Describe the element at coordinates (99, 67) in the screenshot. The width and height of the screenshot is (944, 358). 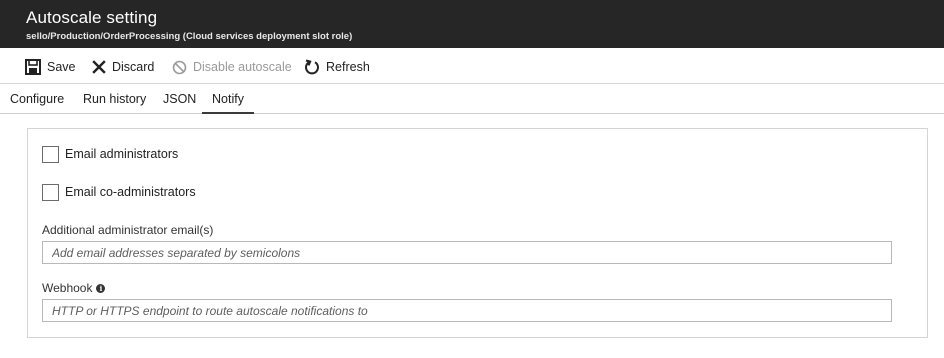
I see `close-icon` at that location.